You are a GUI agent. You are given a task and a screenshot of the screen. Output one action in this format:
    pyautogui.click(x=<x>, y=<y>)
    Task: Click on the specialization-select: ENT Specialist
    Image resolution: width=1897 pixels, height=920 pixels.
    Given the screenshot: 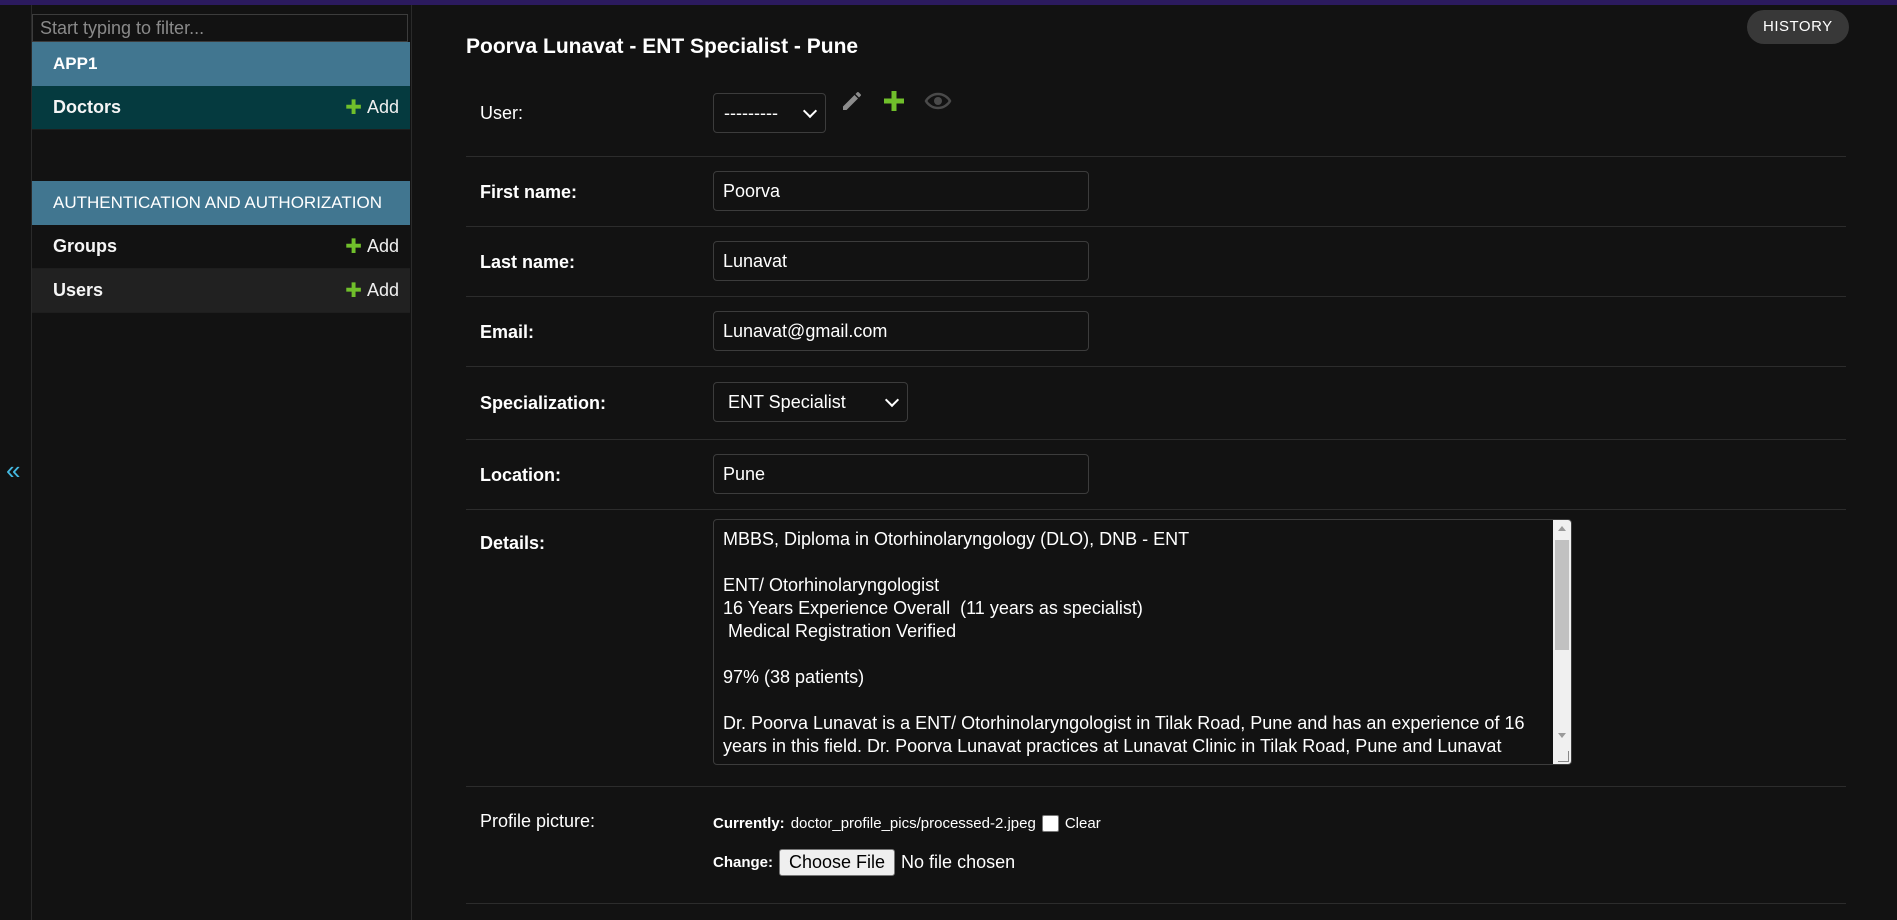 What is the action you would take?
    pyautogui.click(x=810, y=402)
    